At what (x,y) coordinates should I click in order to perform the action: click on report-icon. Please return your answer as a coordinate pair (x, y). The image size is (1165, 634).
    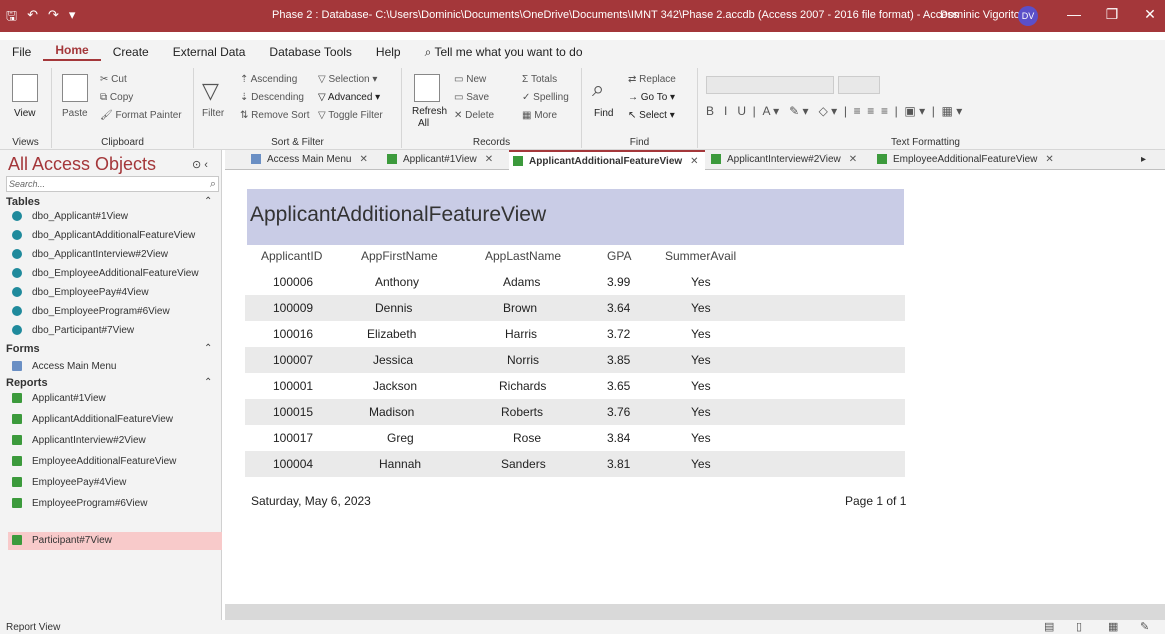
    Looking at the image, I should click on (17, 482).